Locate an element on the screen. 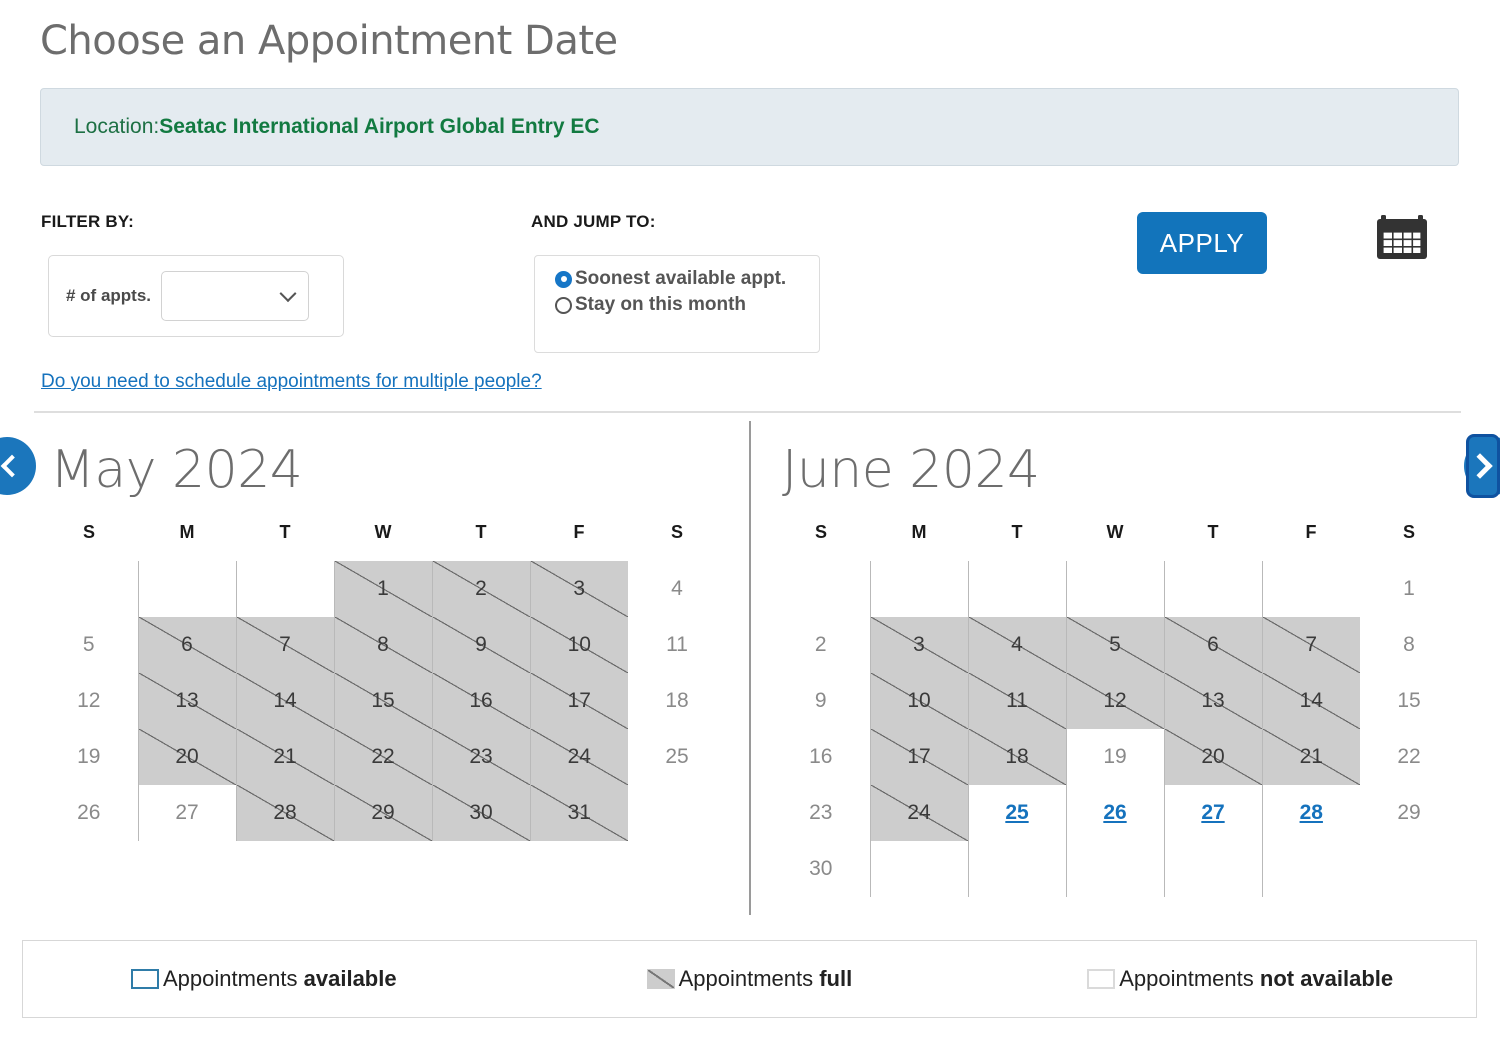  calendar-day-available: 27 is located at coordinates (1212, 813).